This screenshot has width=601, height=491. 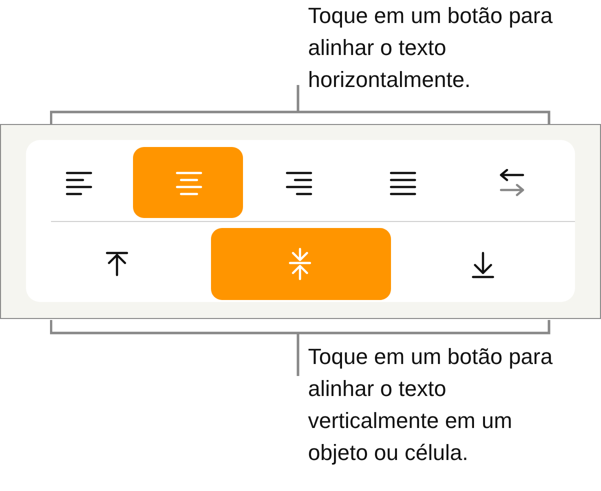 What do you see at coordinates (300, 264) in the screenshot?
I see `align-middle-button` at bounding box center [300, 264].